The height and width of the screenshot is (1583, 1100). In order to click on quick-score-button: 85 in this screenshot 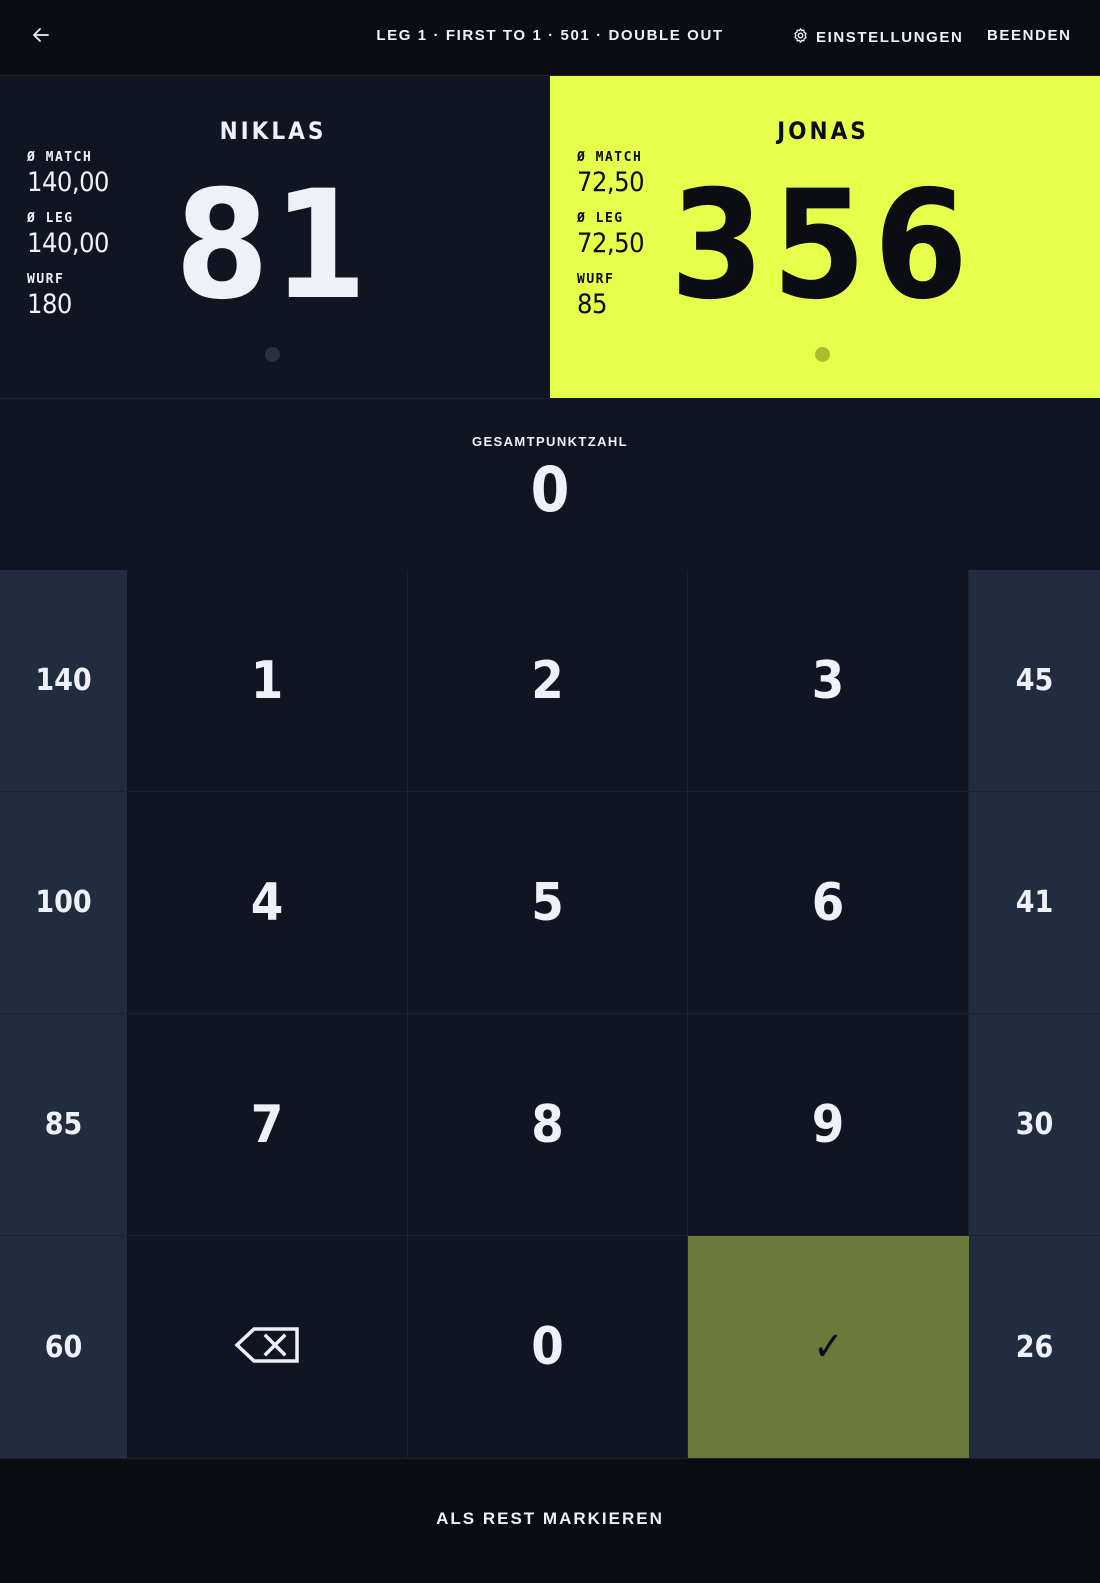, I will do `click(63, 1125)`.